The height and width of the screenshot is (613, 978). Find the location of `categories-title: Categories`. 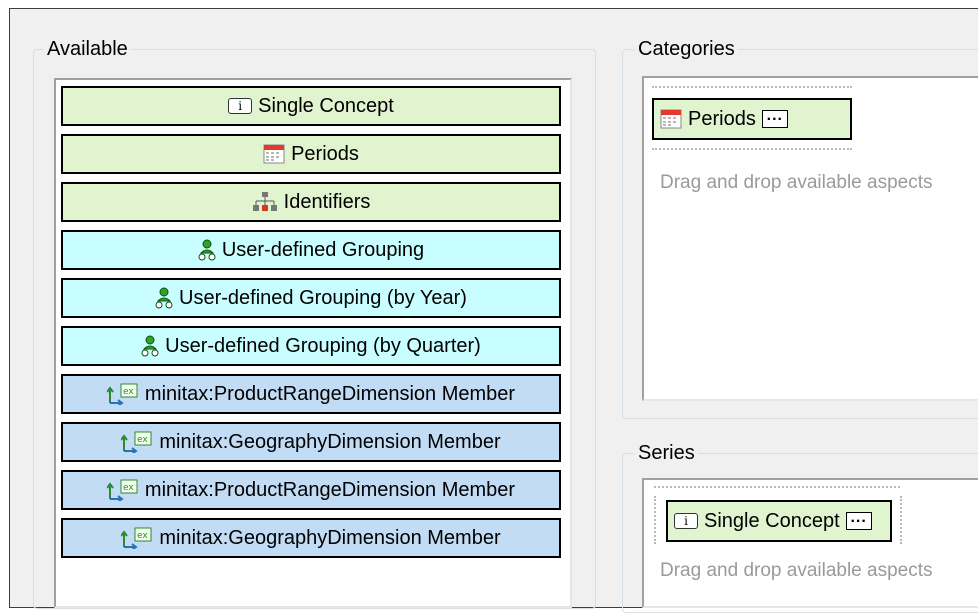

categories-title: Categories is located at coordinates (686, 49).